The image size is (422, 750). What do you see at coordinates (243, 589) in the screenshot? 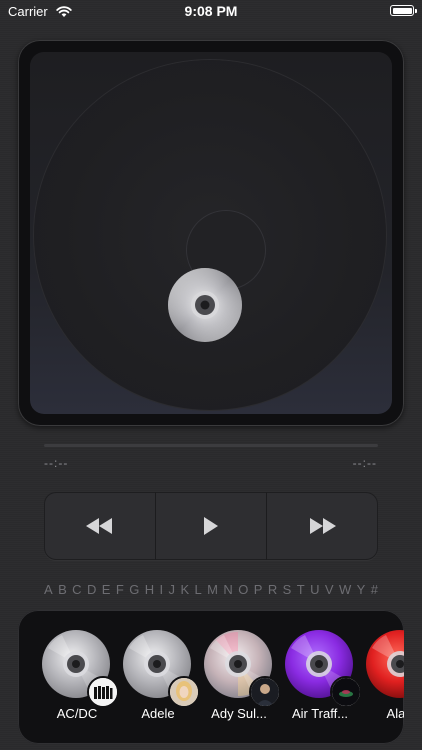
I see `index-letter: O` at bounding box center [243, 589].